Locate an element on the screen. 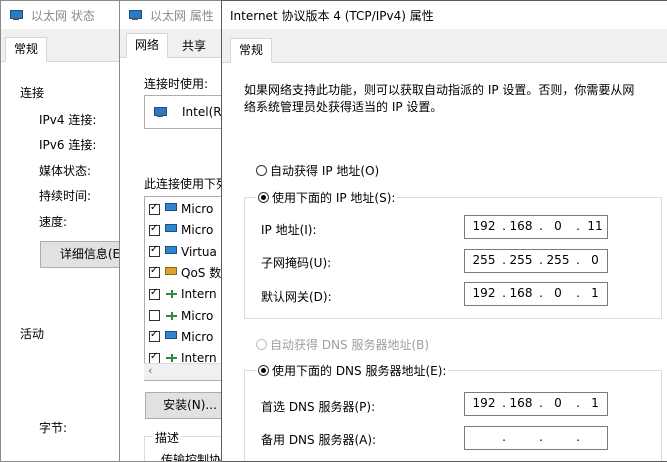 Image resolution: width=667 pixels, height=462 pixels. auto-ip-option: 自动获得 IP 地址(O) is located at coordinates (317, 170).